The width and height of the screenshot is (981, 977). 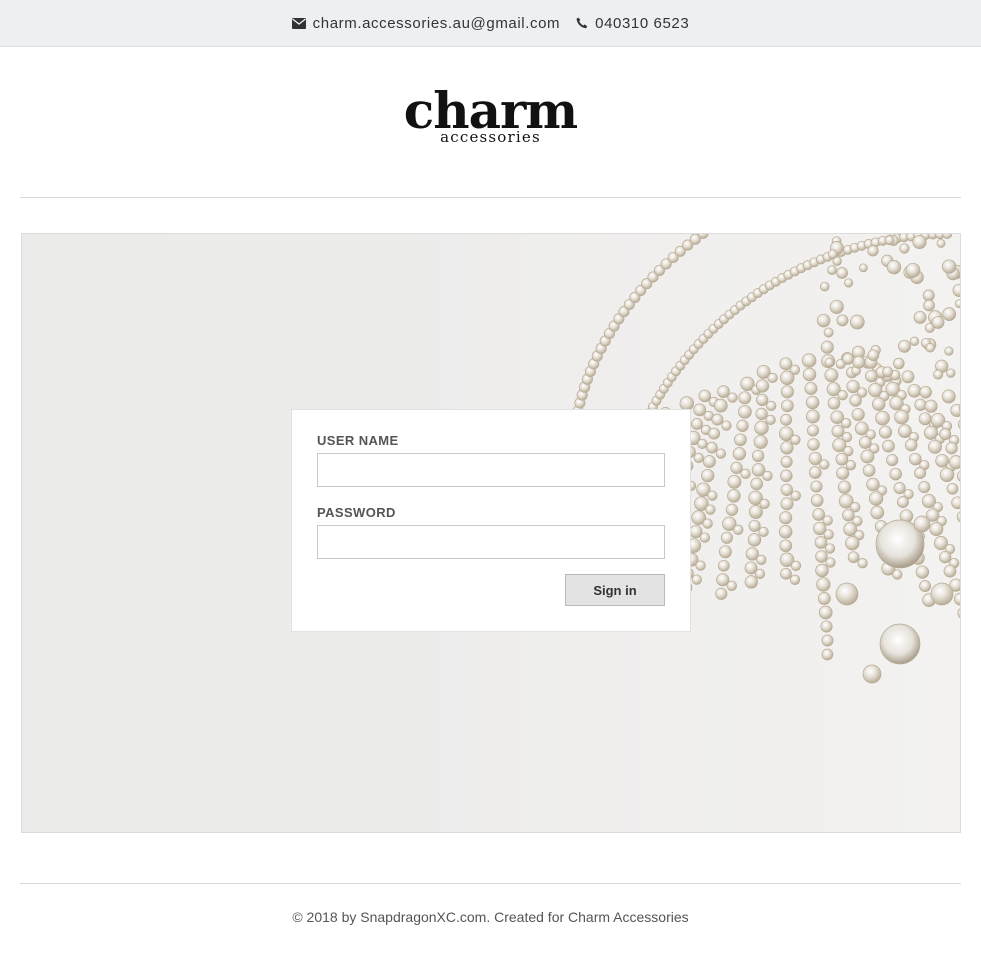 I want to click on phone-contact: 040310 6523, so click(x=632, y=23).